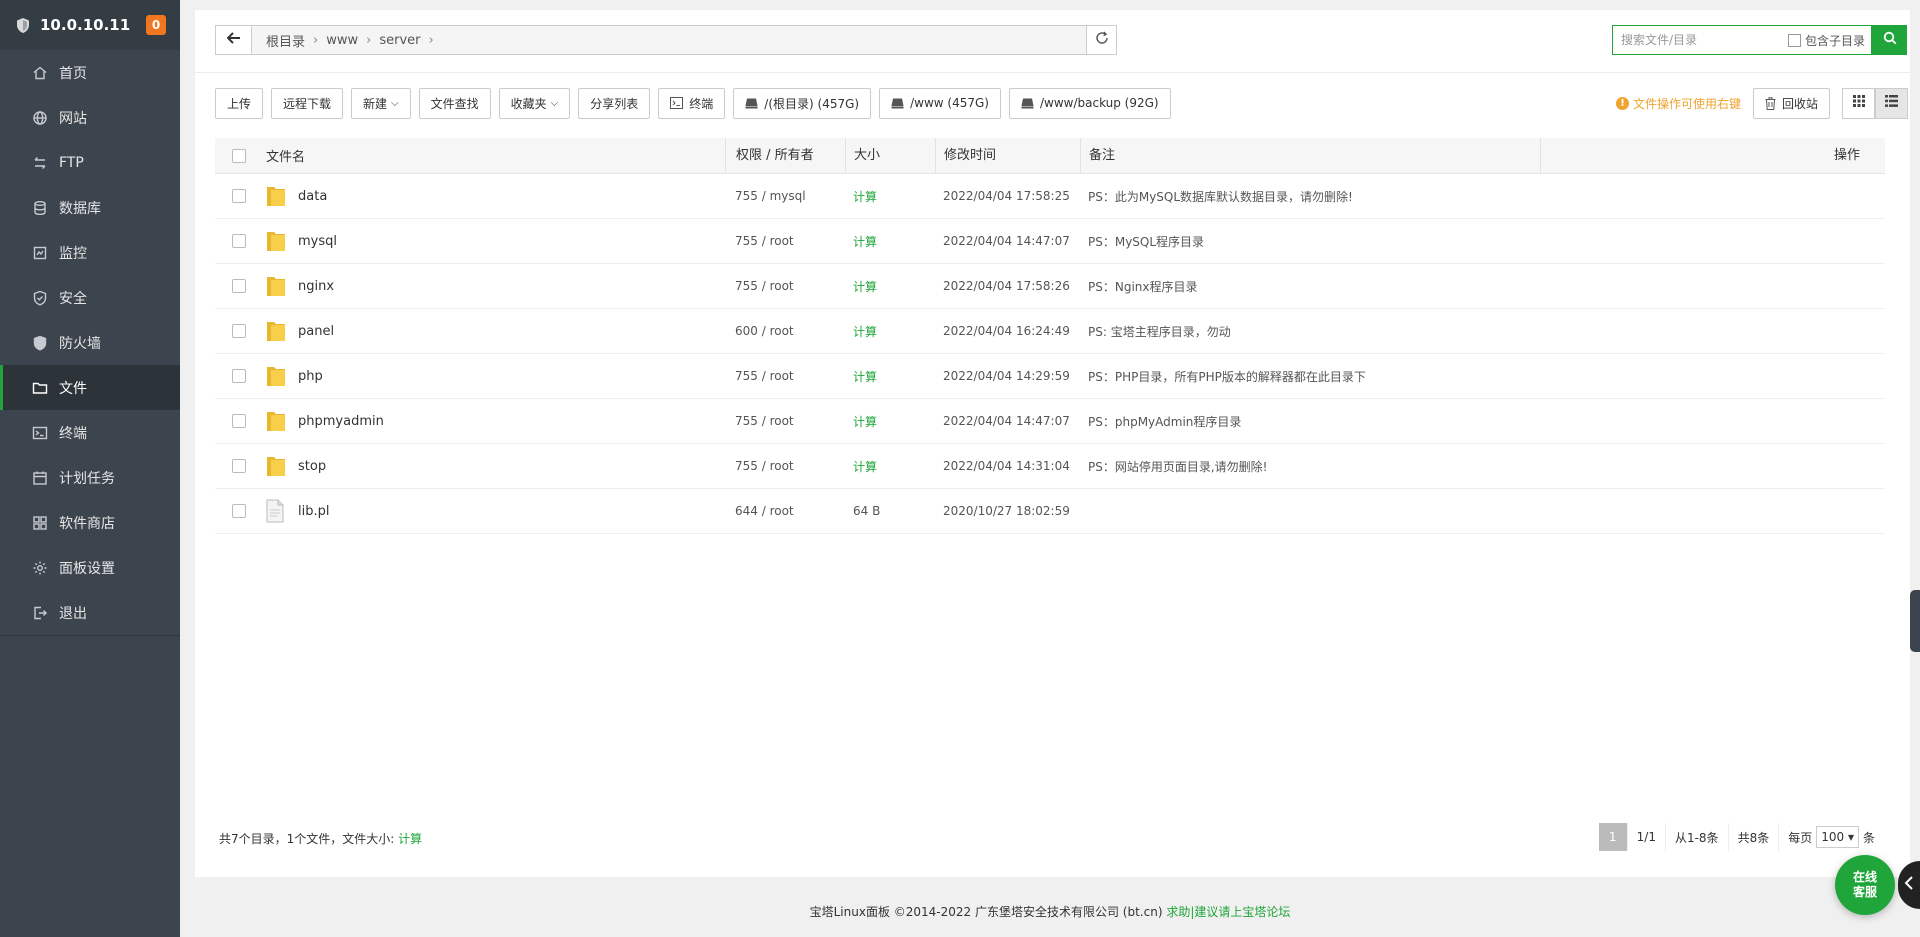 The width and height of the screenshot is (1920, 937). I want to click on sidebar-item-cron: 计划任务, so click(90, 477).